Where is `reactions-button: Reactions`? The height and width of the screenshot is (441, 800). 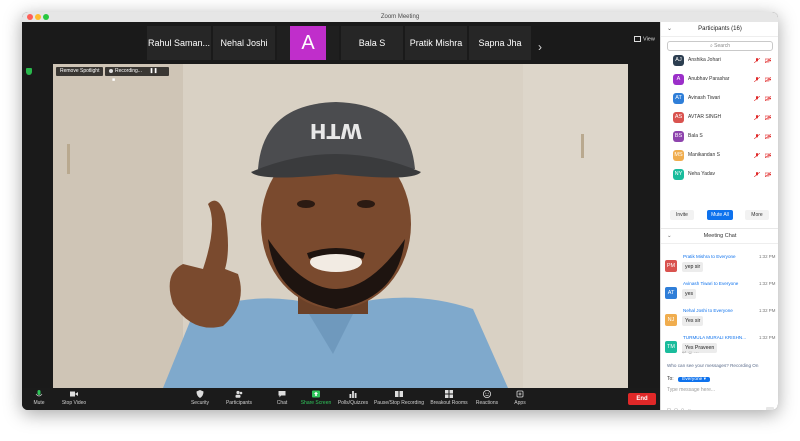
reactions-button: Reactions is located at coordinates (487, 399).